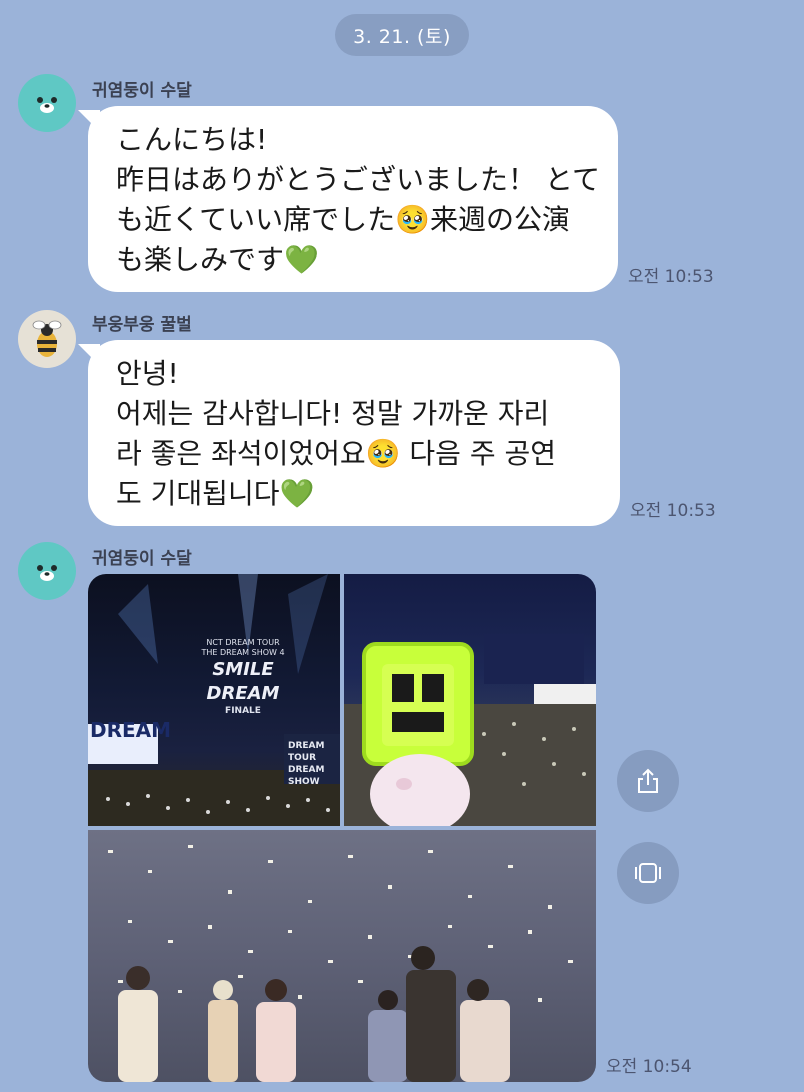 The width and height of the screenshot is (804, 1092). Describe the element at coordinates (215, 493) in the screenshot. I see `message-line: 도 기대됩니다💚` at that location.